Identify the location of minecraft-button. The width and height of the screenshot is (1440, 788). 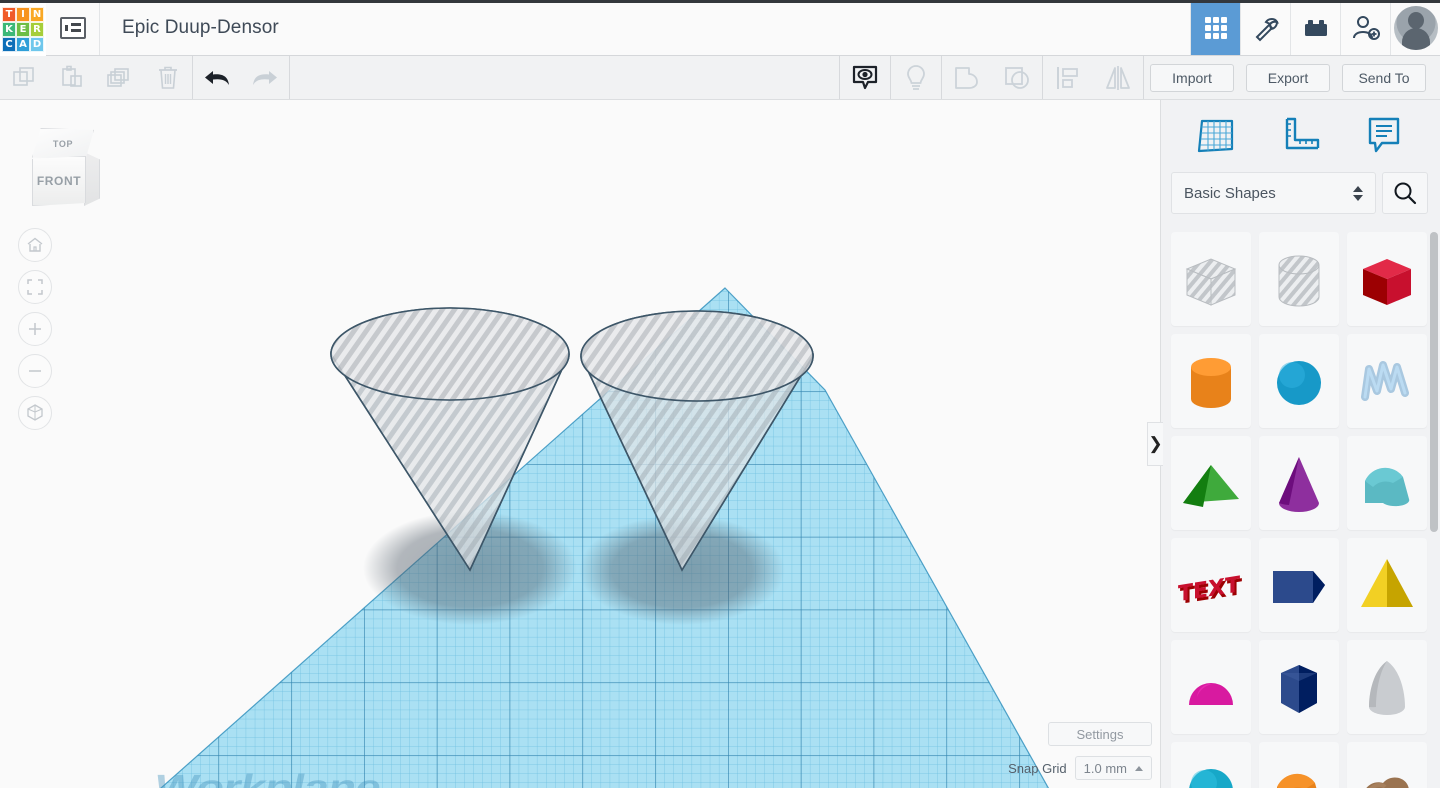
(1265, 27).